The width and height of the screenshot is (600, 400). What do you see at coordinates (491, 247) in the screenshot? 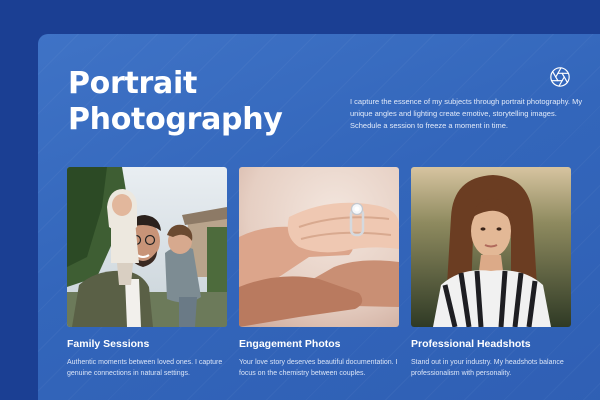
I see `headshot-photo` at bounding box center [491, 247].